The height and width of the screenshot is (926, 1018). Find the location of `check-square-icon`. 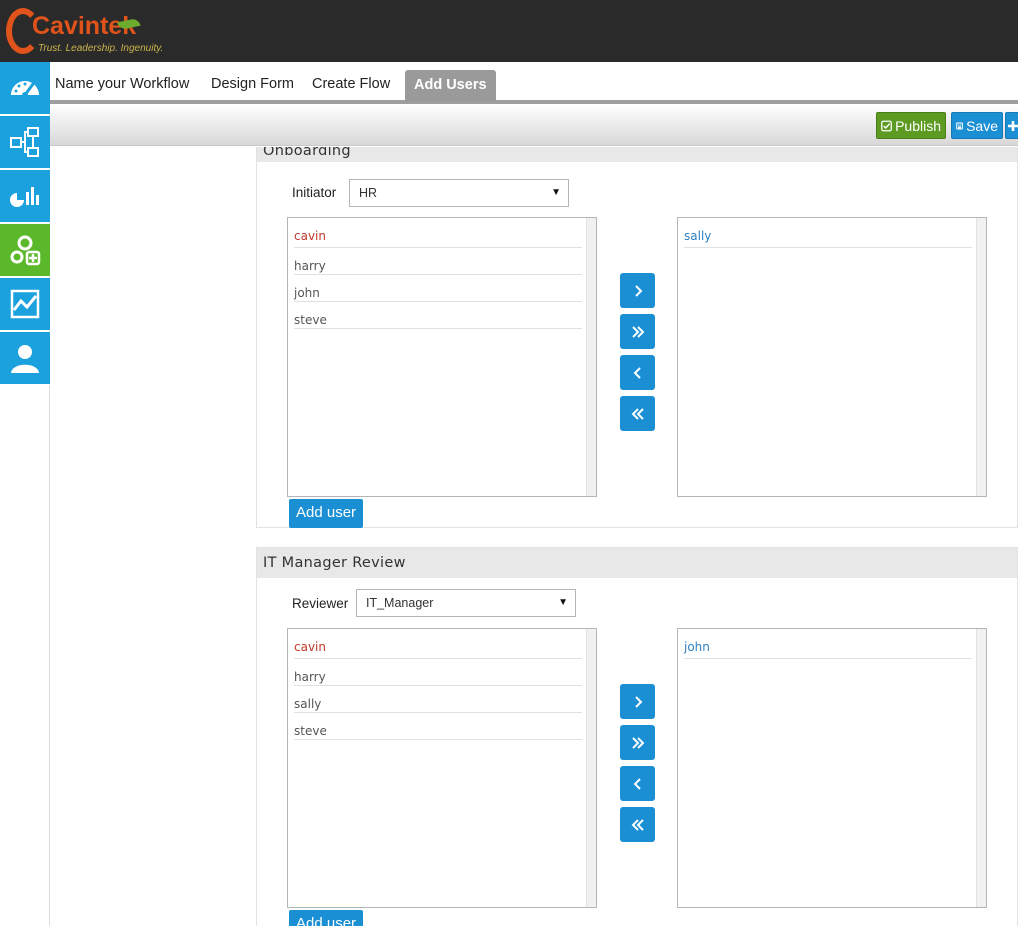

check-square-icon is located at coordinates (886, 125).